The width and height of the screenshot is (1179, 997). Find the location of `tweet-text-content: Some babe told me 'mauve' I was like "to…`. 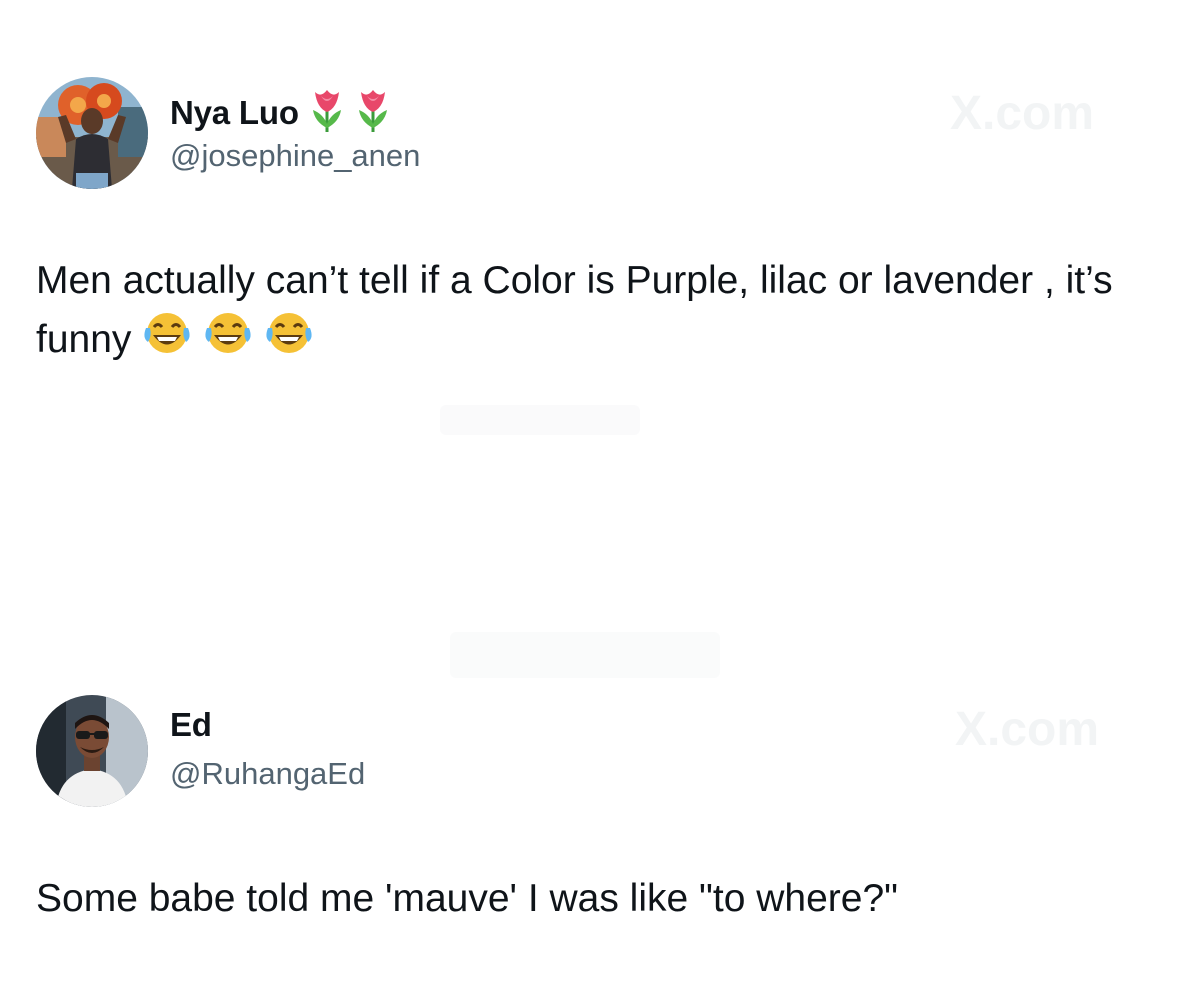

tweet-text-content: Some babe told me 'mauve' I was like "to… is located at coordinates (467, 898).